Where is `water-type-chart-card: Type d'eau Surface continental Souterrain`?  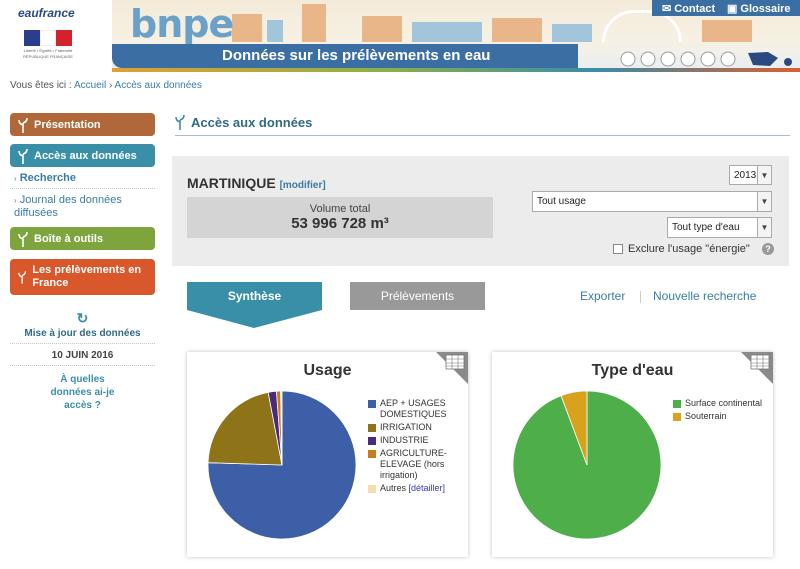 water-type-chart-card: Type d'eau Surface continental Souterrain is located at coordinates (632, 454).